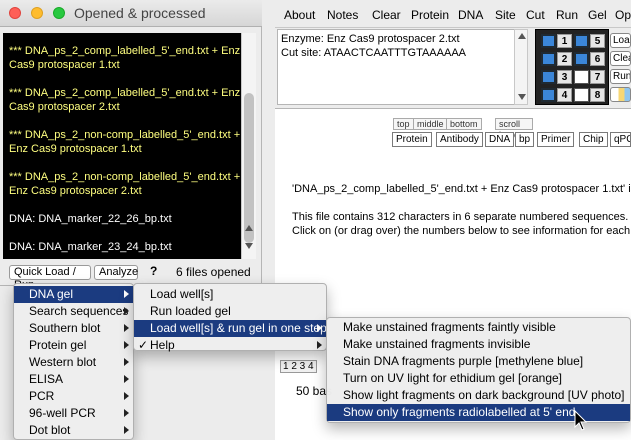 The height and width of the screenshot is (440, 631). What do you see at coordinates (370, 39) in the screenshot?
I see `enzyme-name: Enzyme: Enz Cas9 protospacer 2.txt` at bounding box center [370, 39].